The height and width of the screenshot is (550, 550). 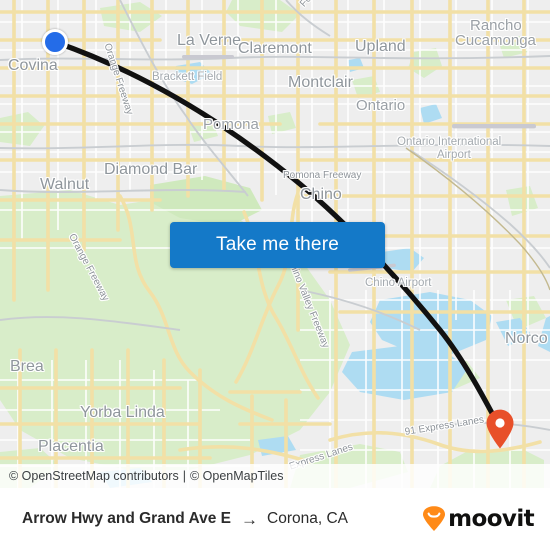 I want to click on moovit-pin-icon, so click(x=434, y=518).